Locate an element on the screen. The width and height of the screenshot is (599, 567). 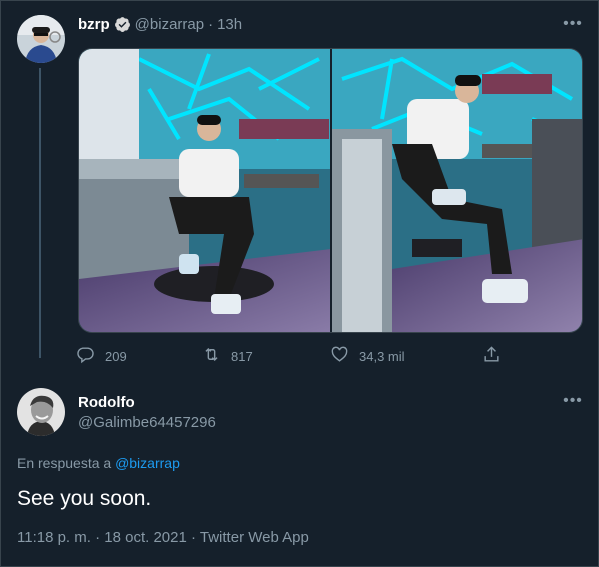
more-options-icon: ••• is located at coordinates (573, 24).